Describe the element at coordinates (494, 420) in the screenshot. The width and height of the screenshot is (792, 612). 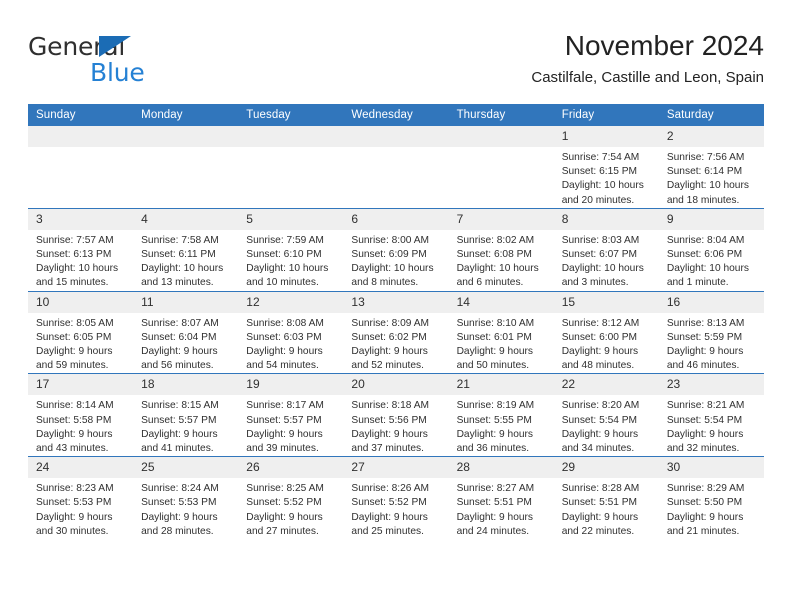
I see `sunset-time: Sunset: 5:55 PM` at that location.